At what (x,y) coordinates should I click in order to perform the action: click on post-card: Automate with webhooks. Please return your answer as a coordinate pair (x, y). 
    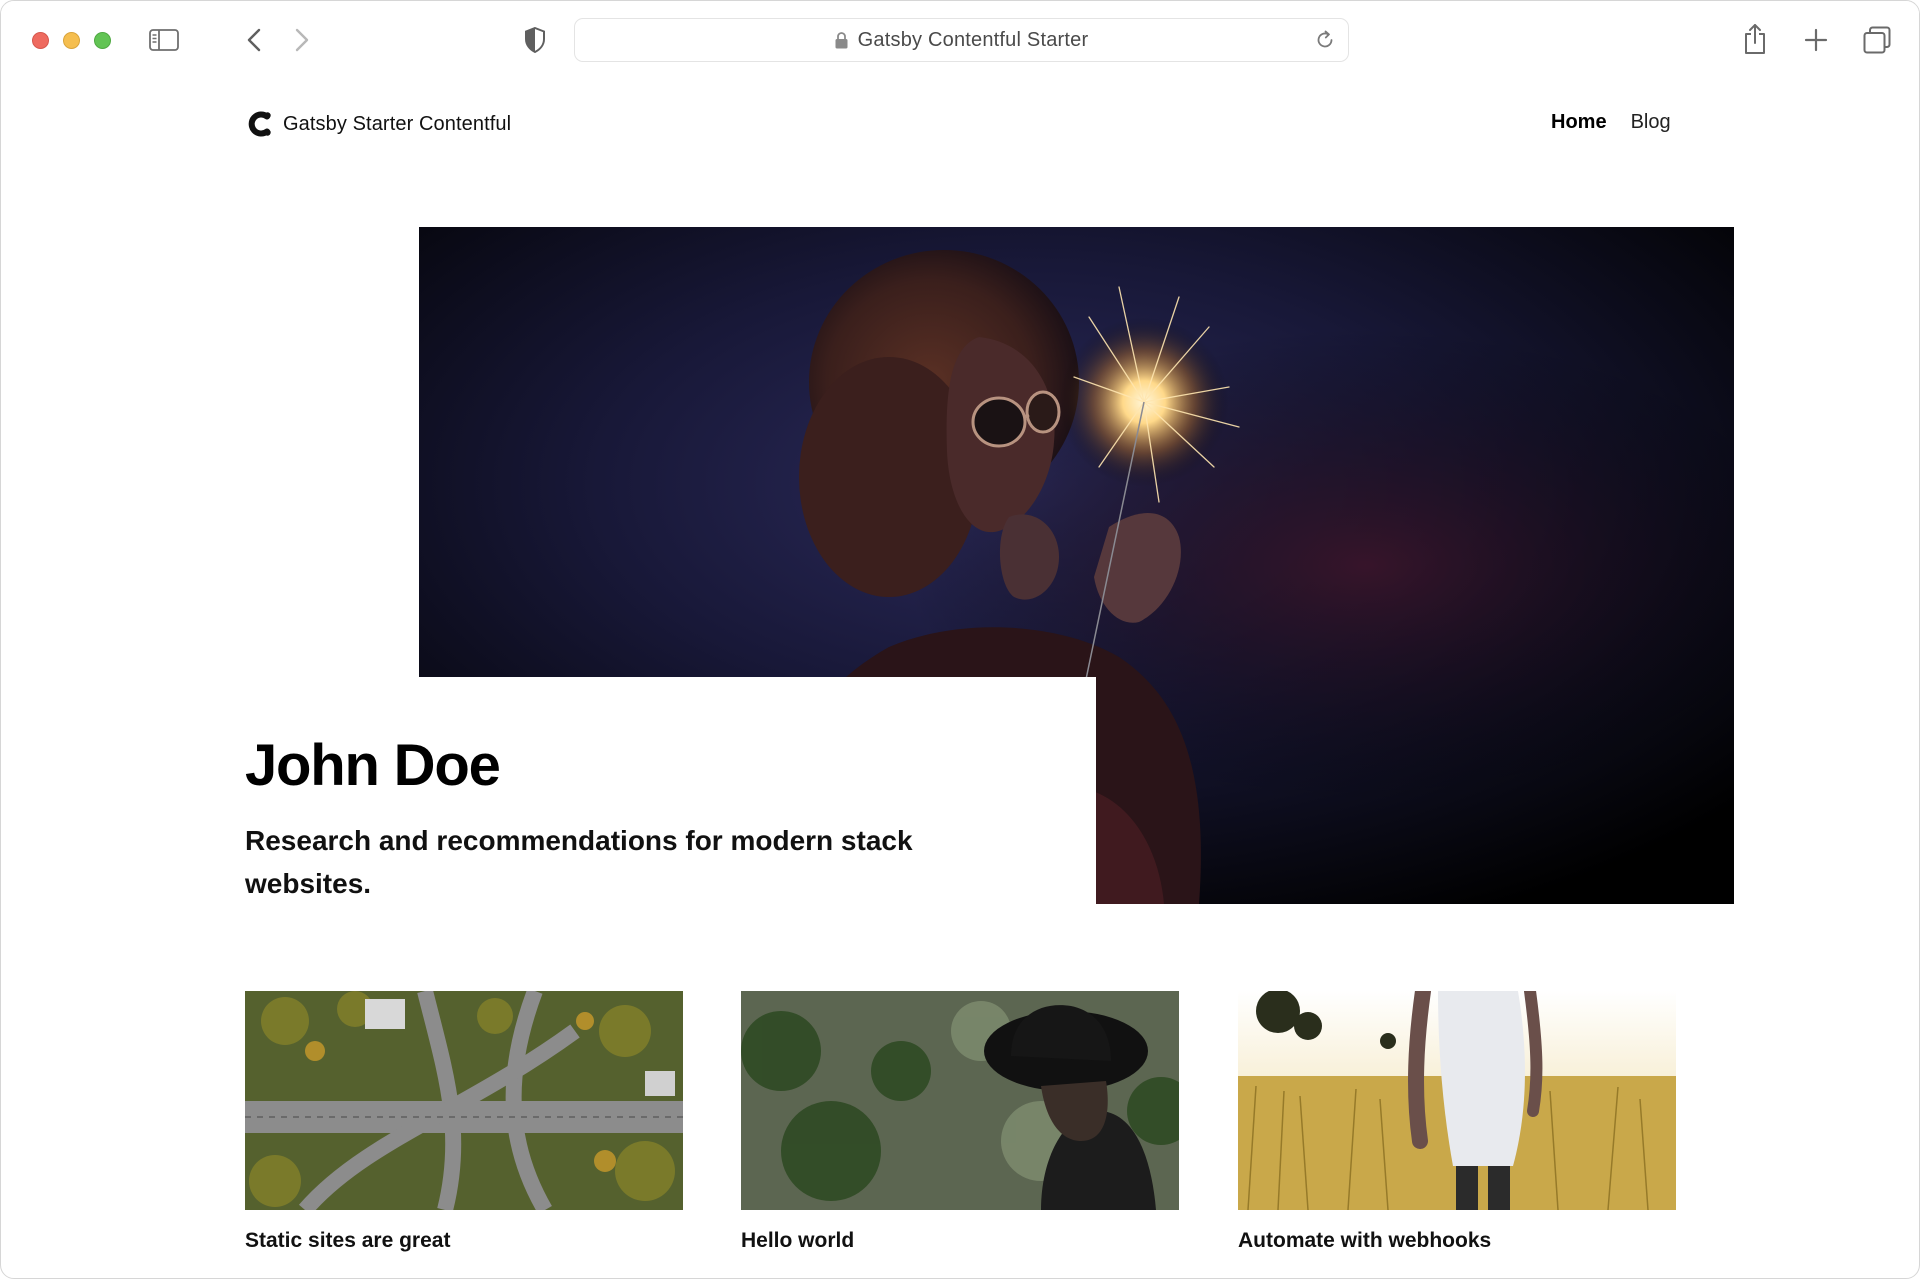
    Looking at the image, I should click on (1457, 1122).